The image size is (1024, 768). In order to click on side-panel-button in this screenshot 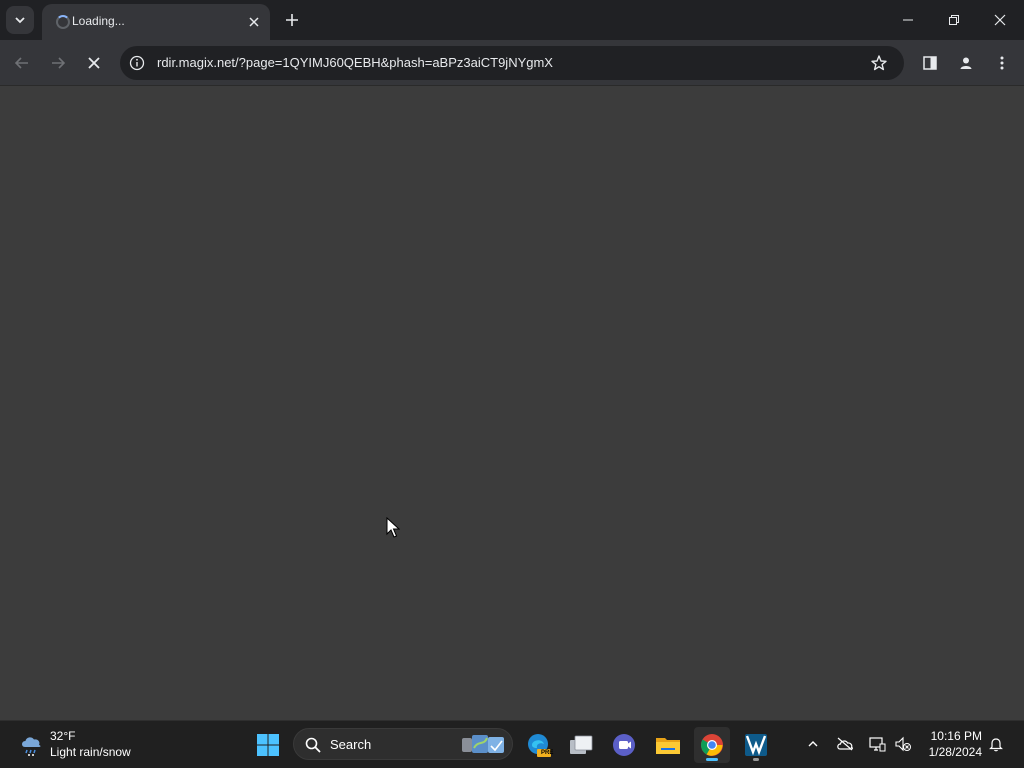, I will do `click(930, 63)`.